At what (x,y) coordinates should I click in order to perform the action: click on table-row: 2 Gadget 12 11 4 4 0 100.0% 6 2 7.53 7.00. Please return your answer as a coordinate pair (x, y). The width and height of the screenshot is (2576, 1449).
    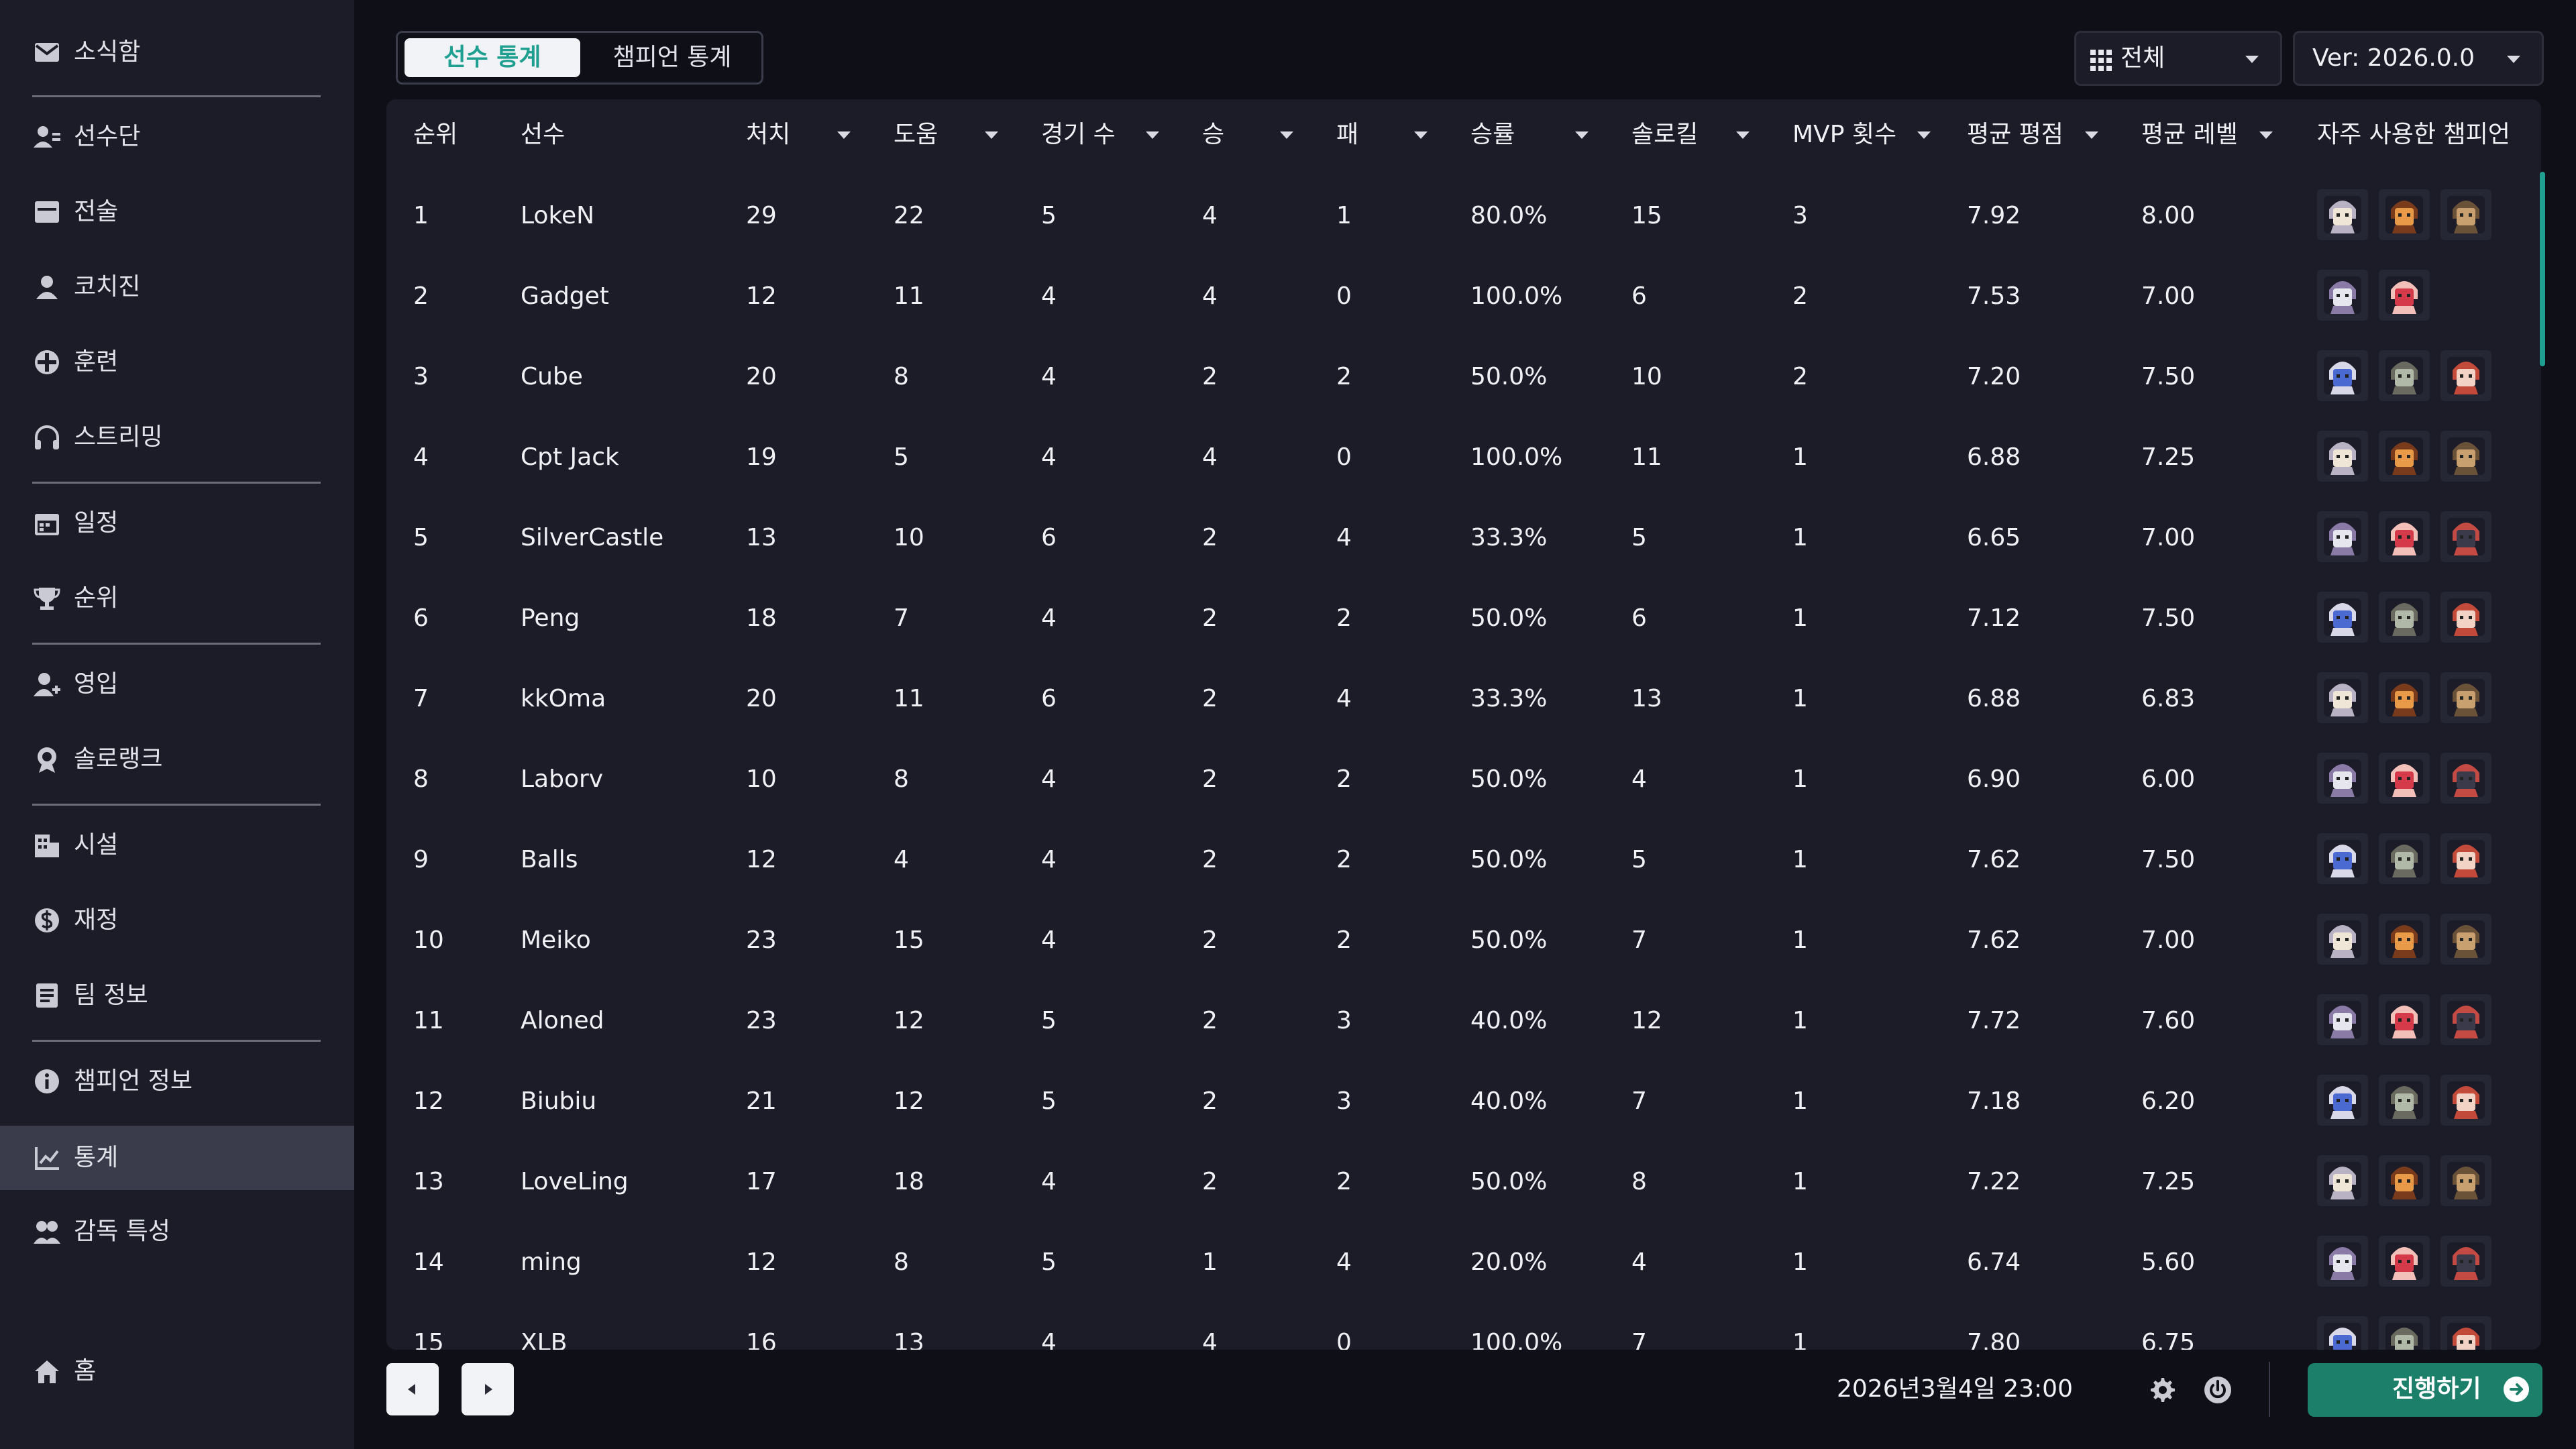
    Looking at the image, I should click on (1463, 295).